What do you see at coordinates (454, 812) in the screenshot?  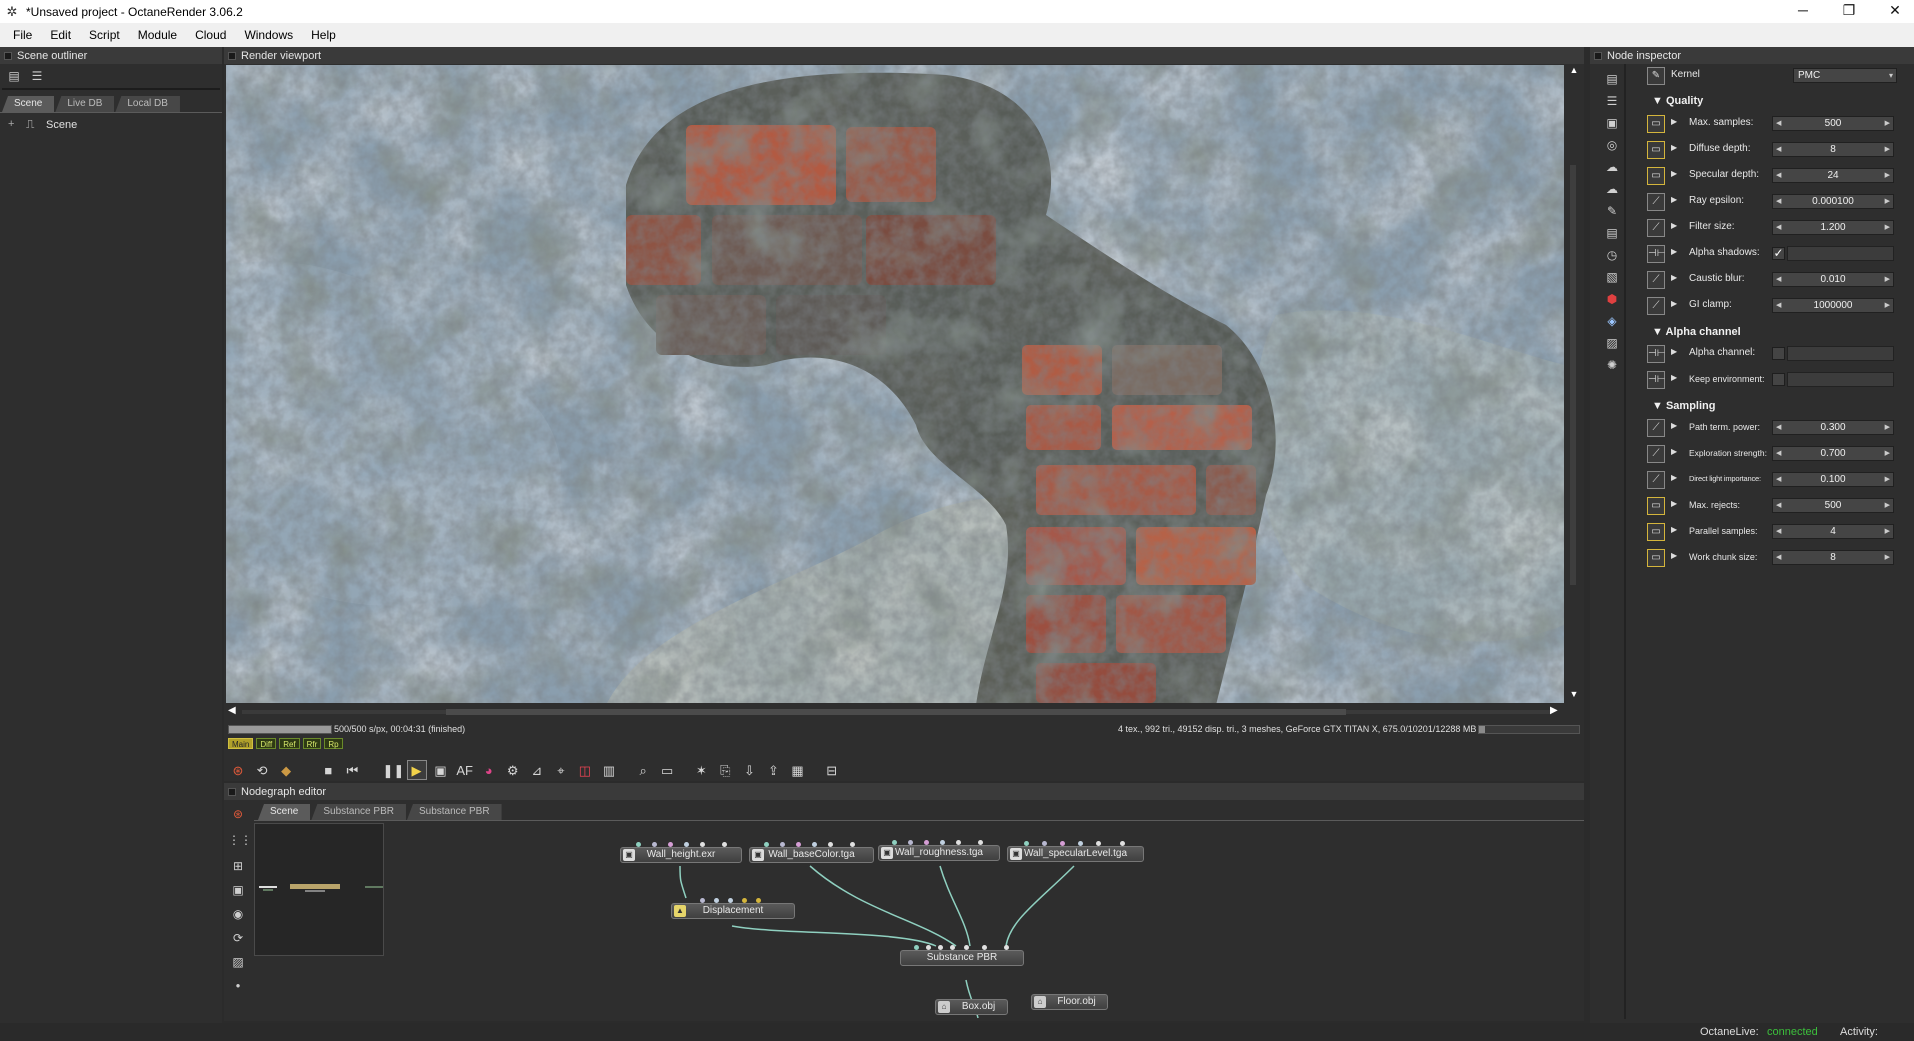 I see `tab-substance-pbr-2: Substance PBR` at bounding box center [454, 812].